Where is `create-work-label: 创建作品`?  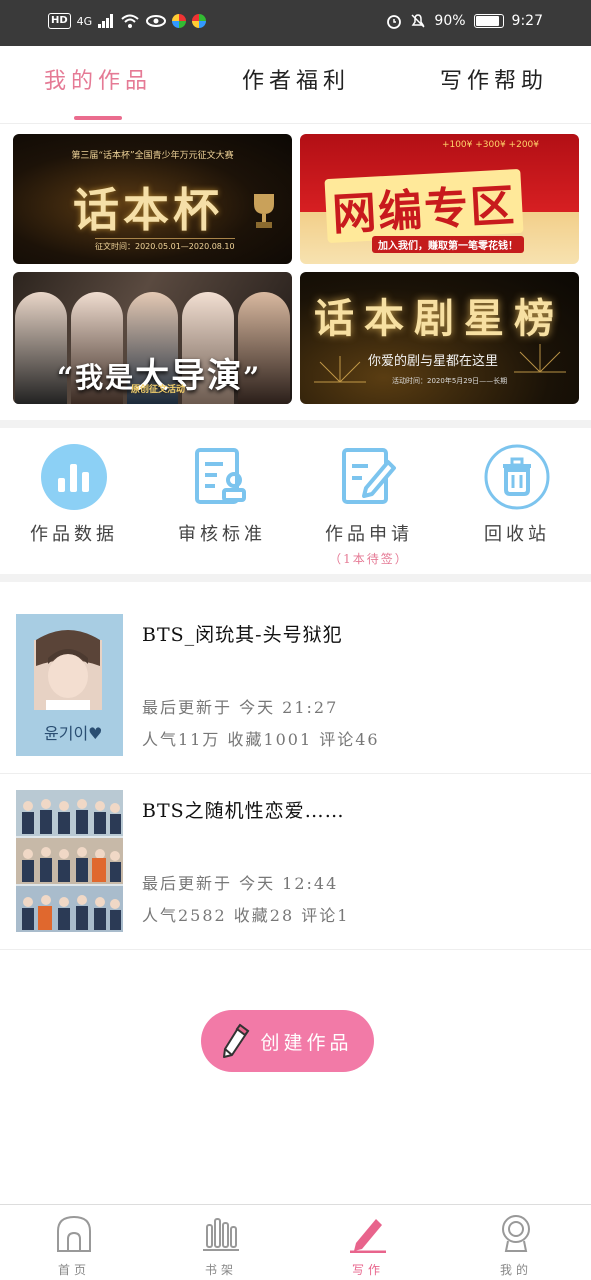 create-work-label: 创建作品 is located at coordinates (306, 1042).